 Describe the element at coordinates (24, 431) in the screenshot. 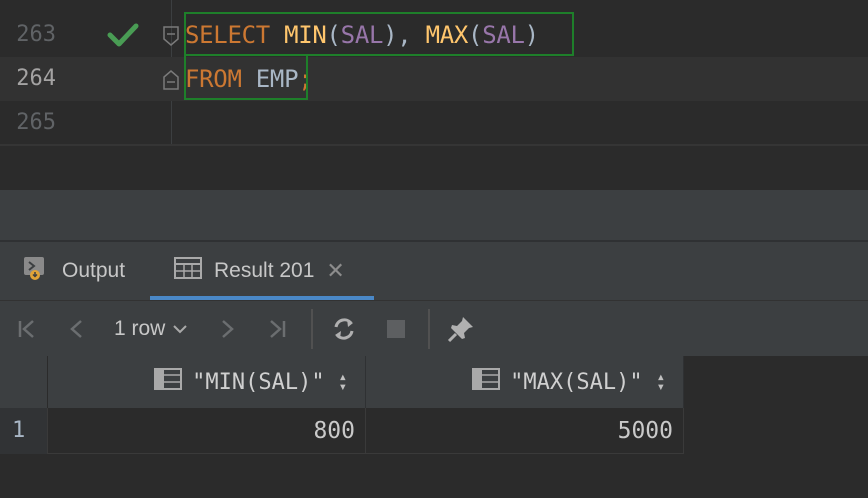

I see `row-number: 1` at that location.